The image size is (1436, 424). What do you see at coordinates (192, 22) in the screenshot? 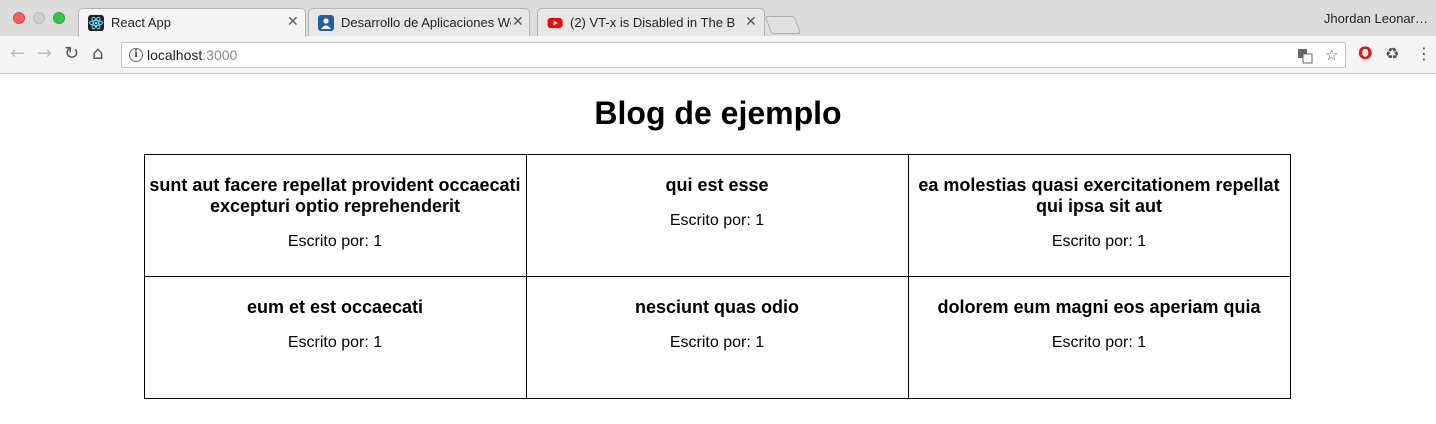
I see `tab-react-app: React App ✕` at bounding box center [192, 22].